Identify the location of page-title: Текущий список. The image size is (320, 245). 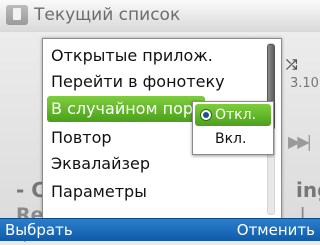
(107, 15).